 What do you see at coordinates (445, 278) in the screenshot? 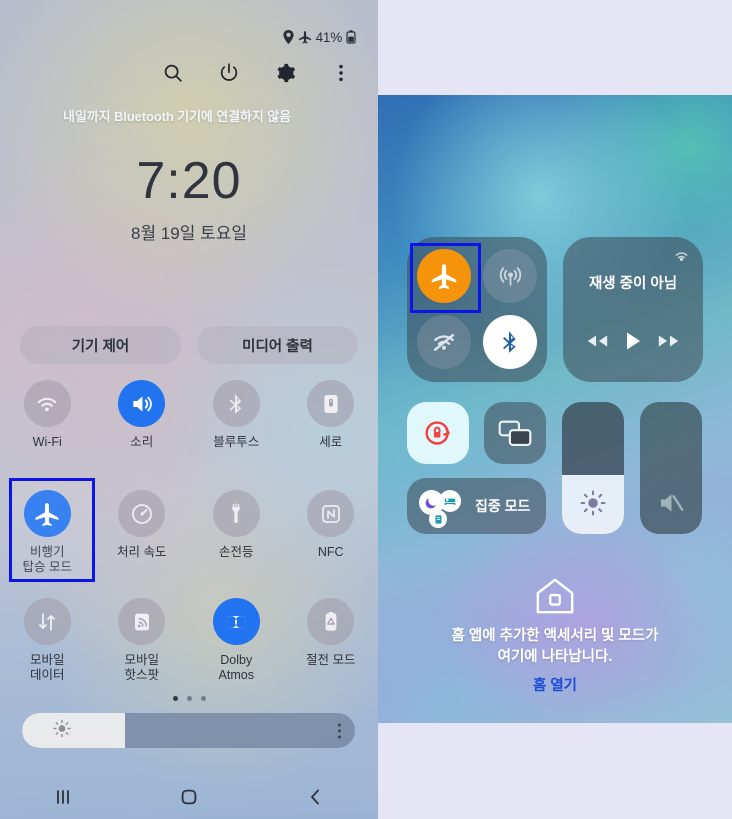
I see `ios-airplane-highlight-box` at bounding box center [445, 278].